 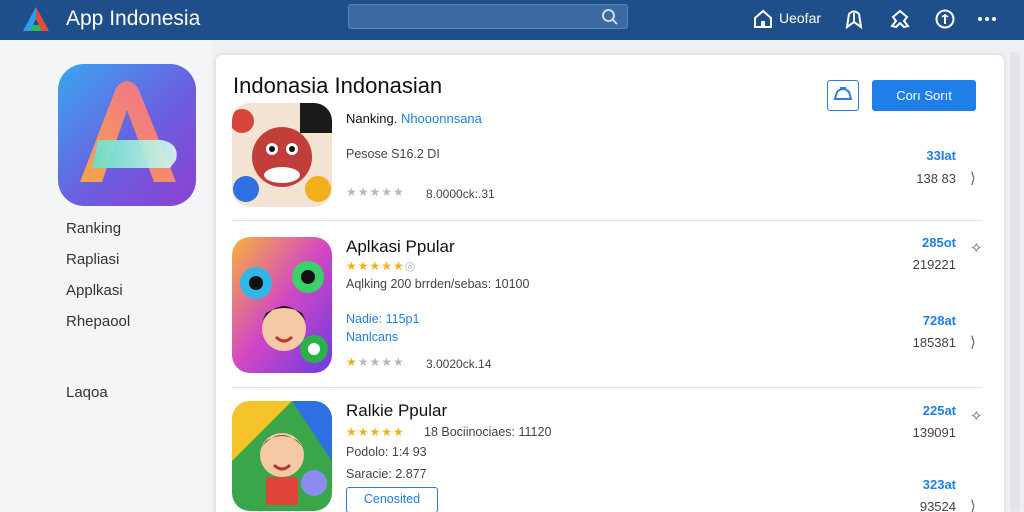 I want to click on sidebar-item-ranking: Ranking, so click(x=93, y=228).